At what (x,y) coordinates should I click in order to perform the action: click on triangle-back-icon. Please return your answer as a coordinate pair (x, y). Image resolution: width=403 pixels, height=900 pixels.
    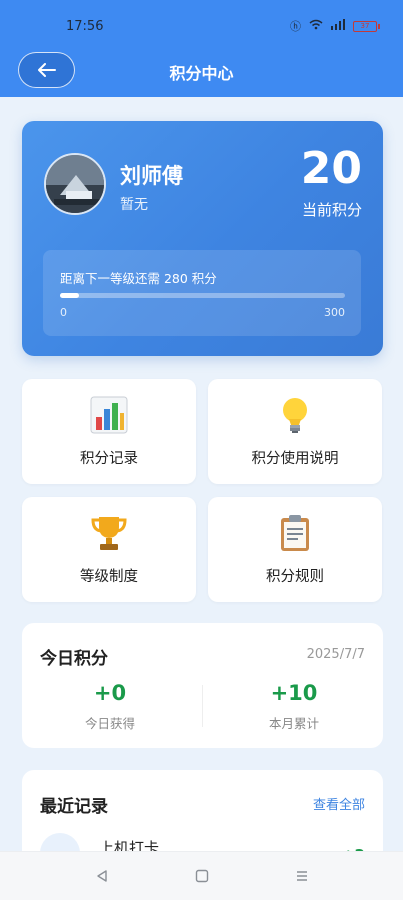
    Looking at the image, I should click on (102, 876).